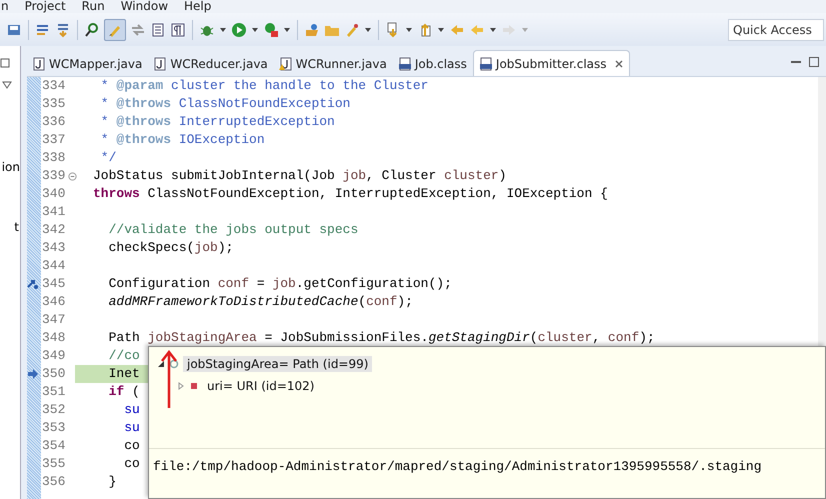 Image resolution: width=826 pixels, height=499 pixels. I want to click on line-number: 347, so click(53, 320).